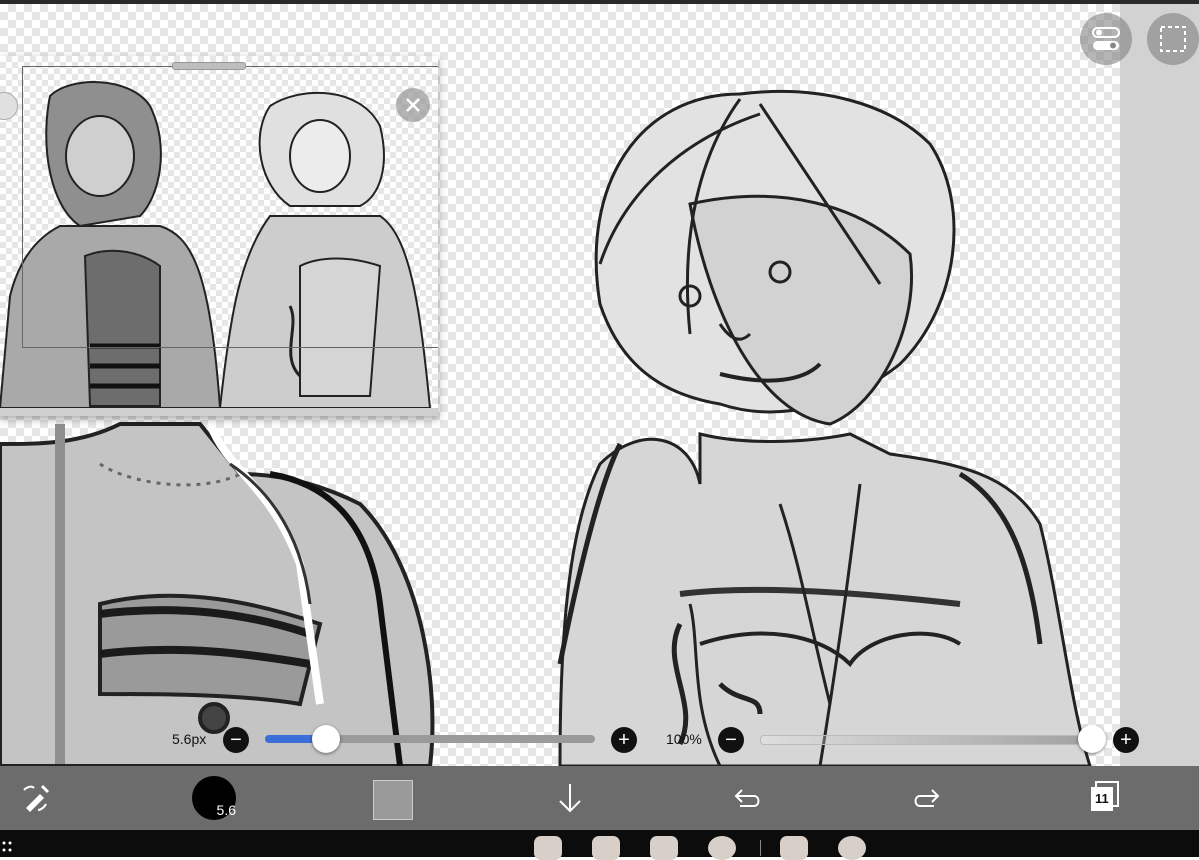 The width and height of the screenshot is (1199, 860). What do you see at coordinates (760, 848) in the screenshot?
I see `taskbar-divider` at bounding box center [760, 848].